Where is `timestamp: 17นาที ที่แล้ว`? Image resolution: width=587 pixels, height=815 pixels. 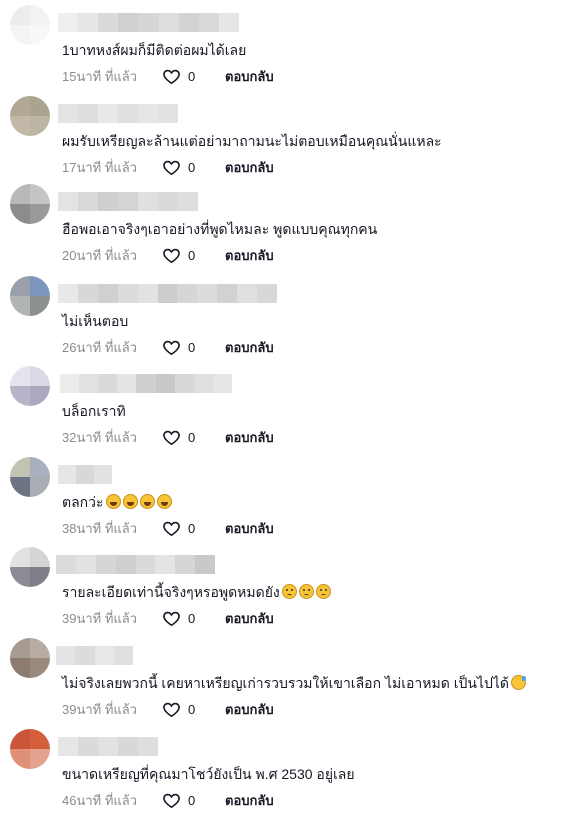 timestamp: 17นาที ที่แล้ว is located at coordinates (100, 167).